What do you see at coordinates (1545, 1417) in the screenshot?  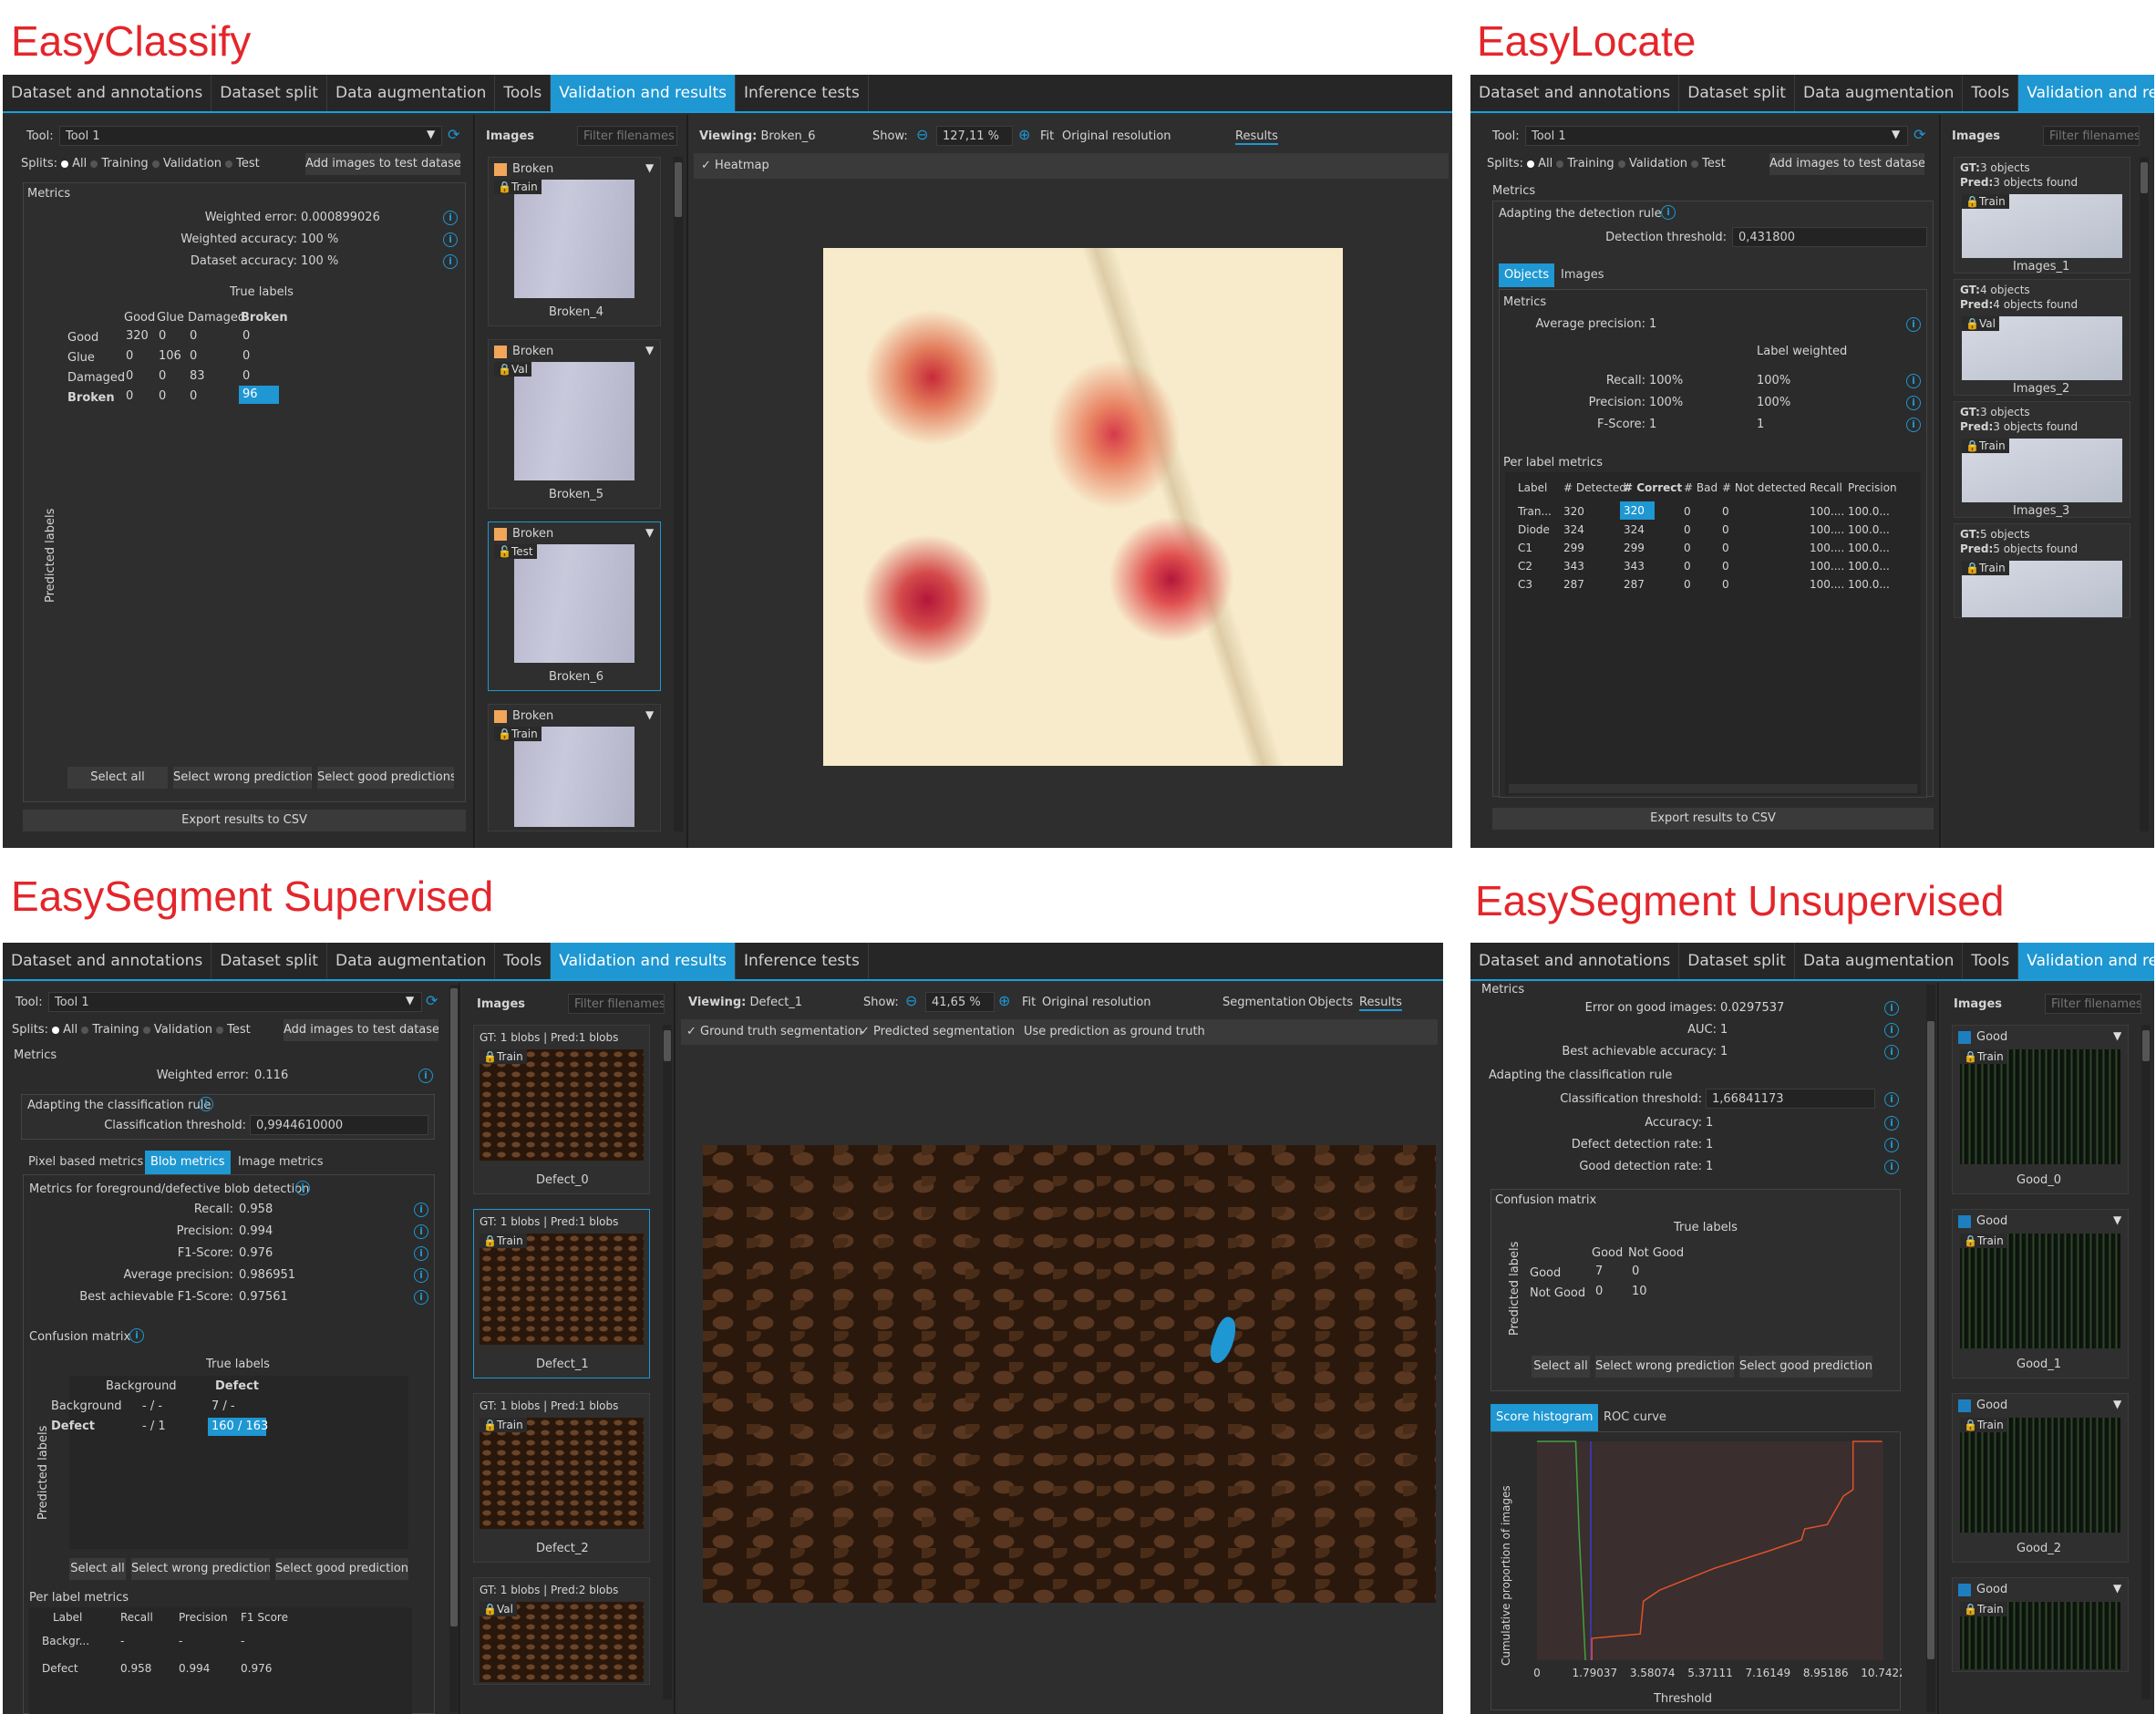 I see `tab-score-histogram: Score histogram` at bounding box center [1545, 1417].